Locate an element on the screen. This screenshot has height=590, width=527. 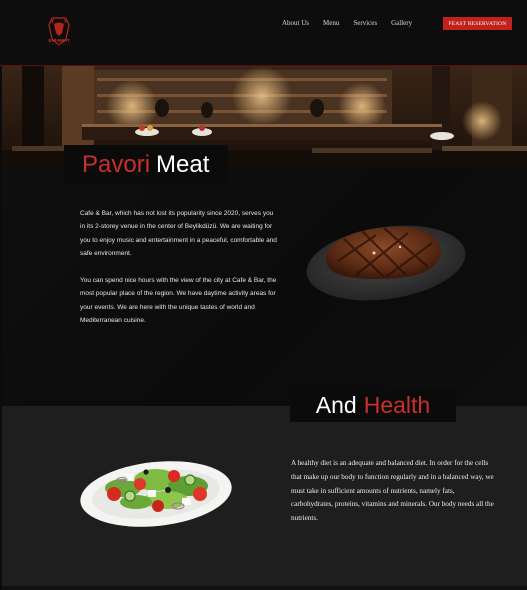
steak-plate-image is located at coordinates (386, 262).